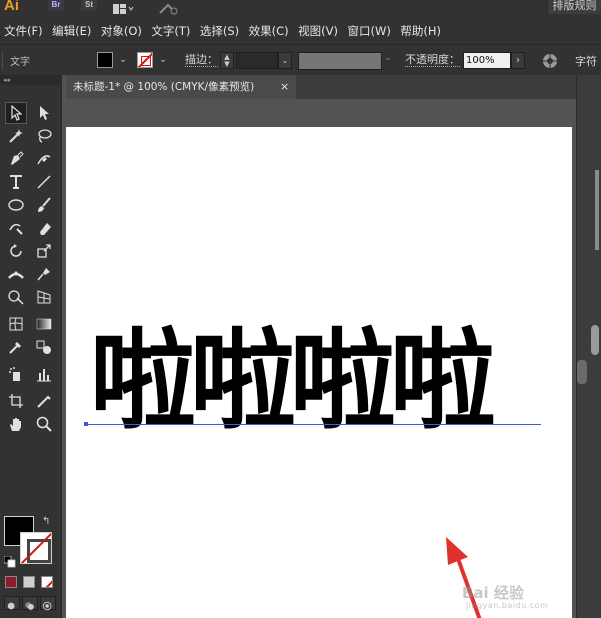 Image resolution: width=601 pixels, height=618 pixels. Describe the element at coordinates (201, 60) in the screenshot. I see `stroke-weight-label: 描边：` at that location.